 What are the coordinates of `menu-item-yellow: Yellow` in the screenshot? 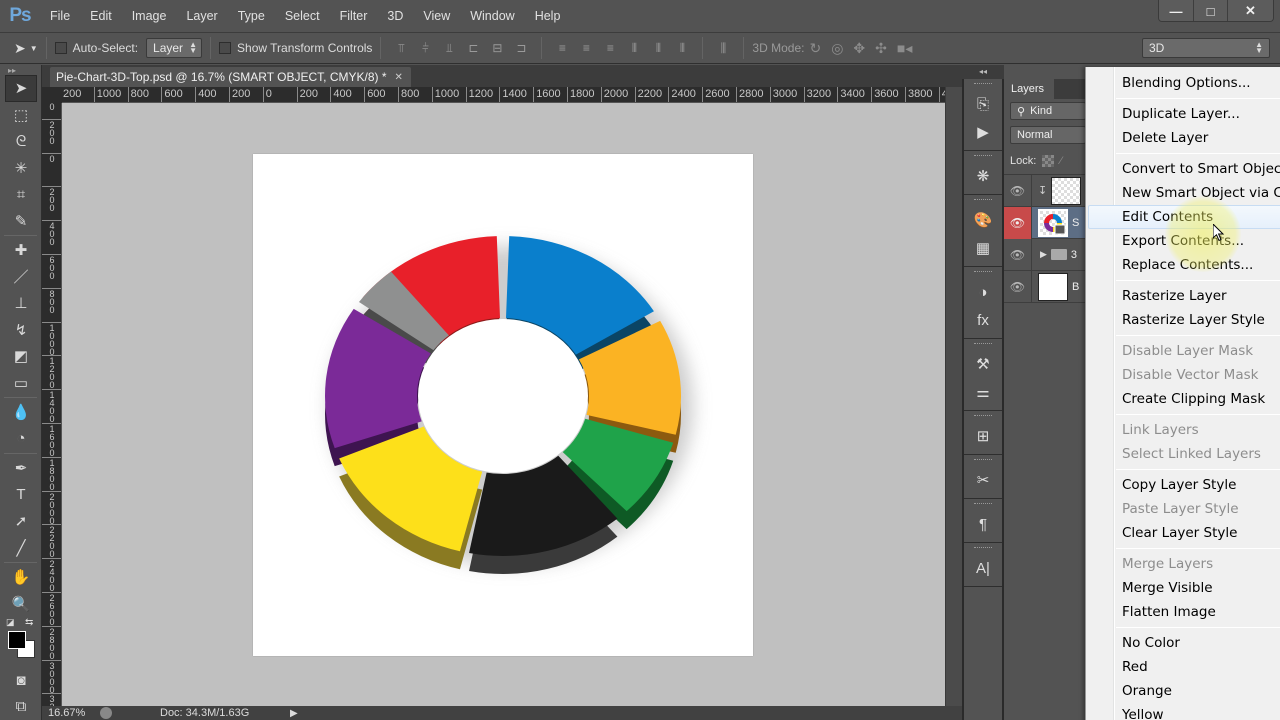 It's located at (1183, 711).